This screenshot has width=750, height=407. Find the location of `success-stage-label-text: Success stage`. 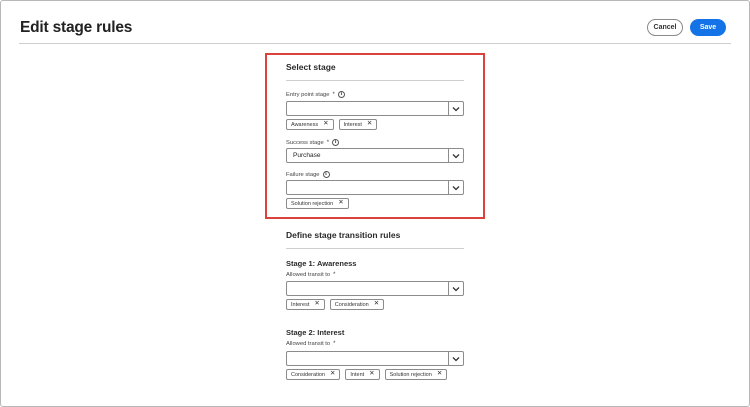

success-stage-label-text: Success stage is located at coordinates (305, 142).